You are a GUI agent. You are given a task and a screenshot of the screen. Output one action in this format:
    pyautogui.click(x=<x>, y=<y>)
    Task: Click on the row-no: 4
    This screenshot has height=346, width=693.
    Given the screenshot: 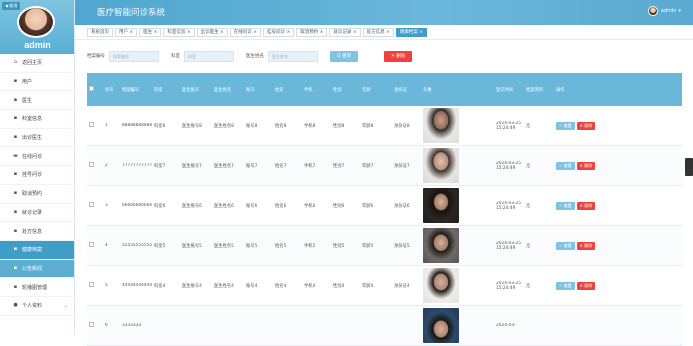 What is the action you would take?
    pyautogui.click(x=106, y=245)
    